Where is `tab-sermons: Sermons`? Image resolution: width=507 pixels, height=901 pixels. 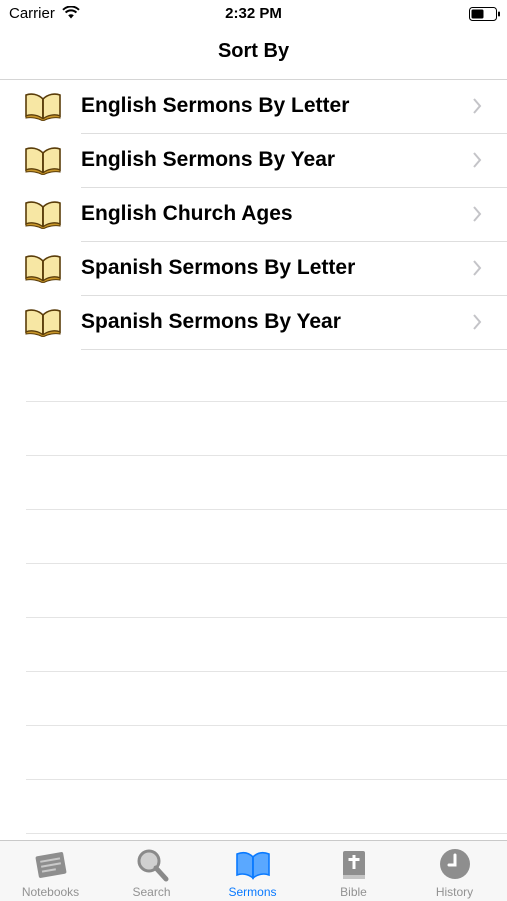
tab-sermons: Sermons is located at coordinates (252, 871).